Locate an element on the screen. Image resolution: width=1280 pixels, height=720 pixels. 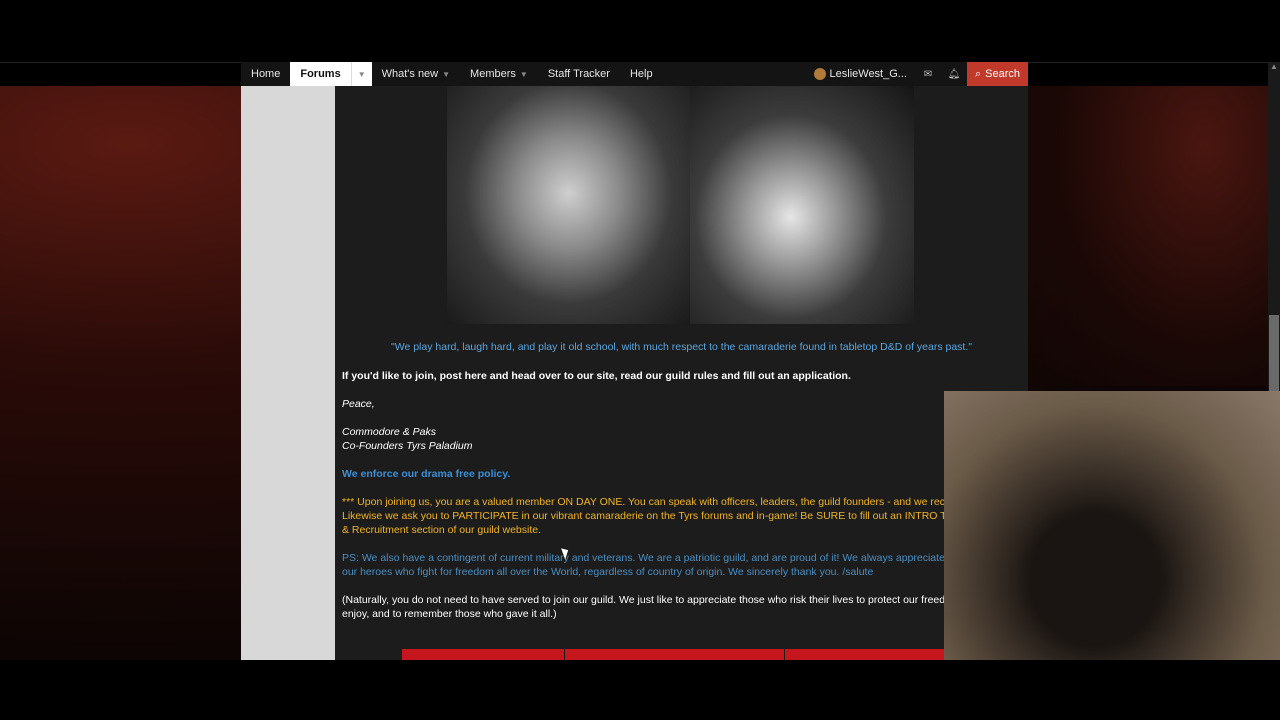
signature-title: Co-Founders Tyrs Paladium is located at coordinates (407, 446).